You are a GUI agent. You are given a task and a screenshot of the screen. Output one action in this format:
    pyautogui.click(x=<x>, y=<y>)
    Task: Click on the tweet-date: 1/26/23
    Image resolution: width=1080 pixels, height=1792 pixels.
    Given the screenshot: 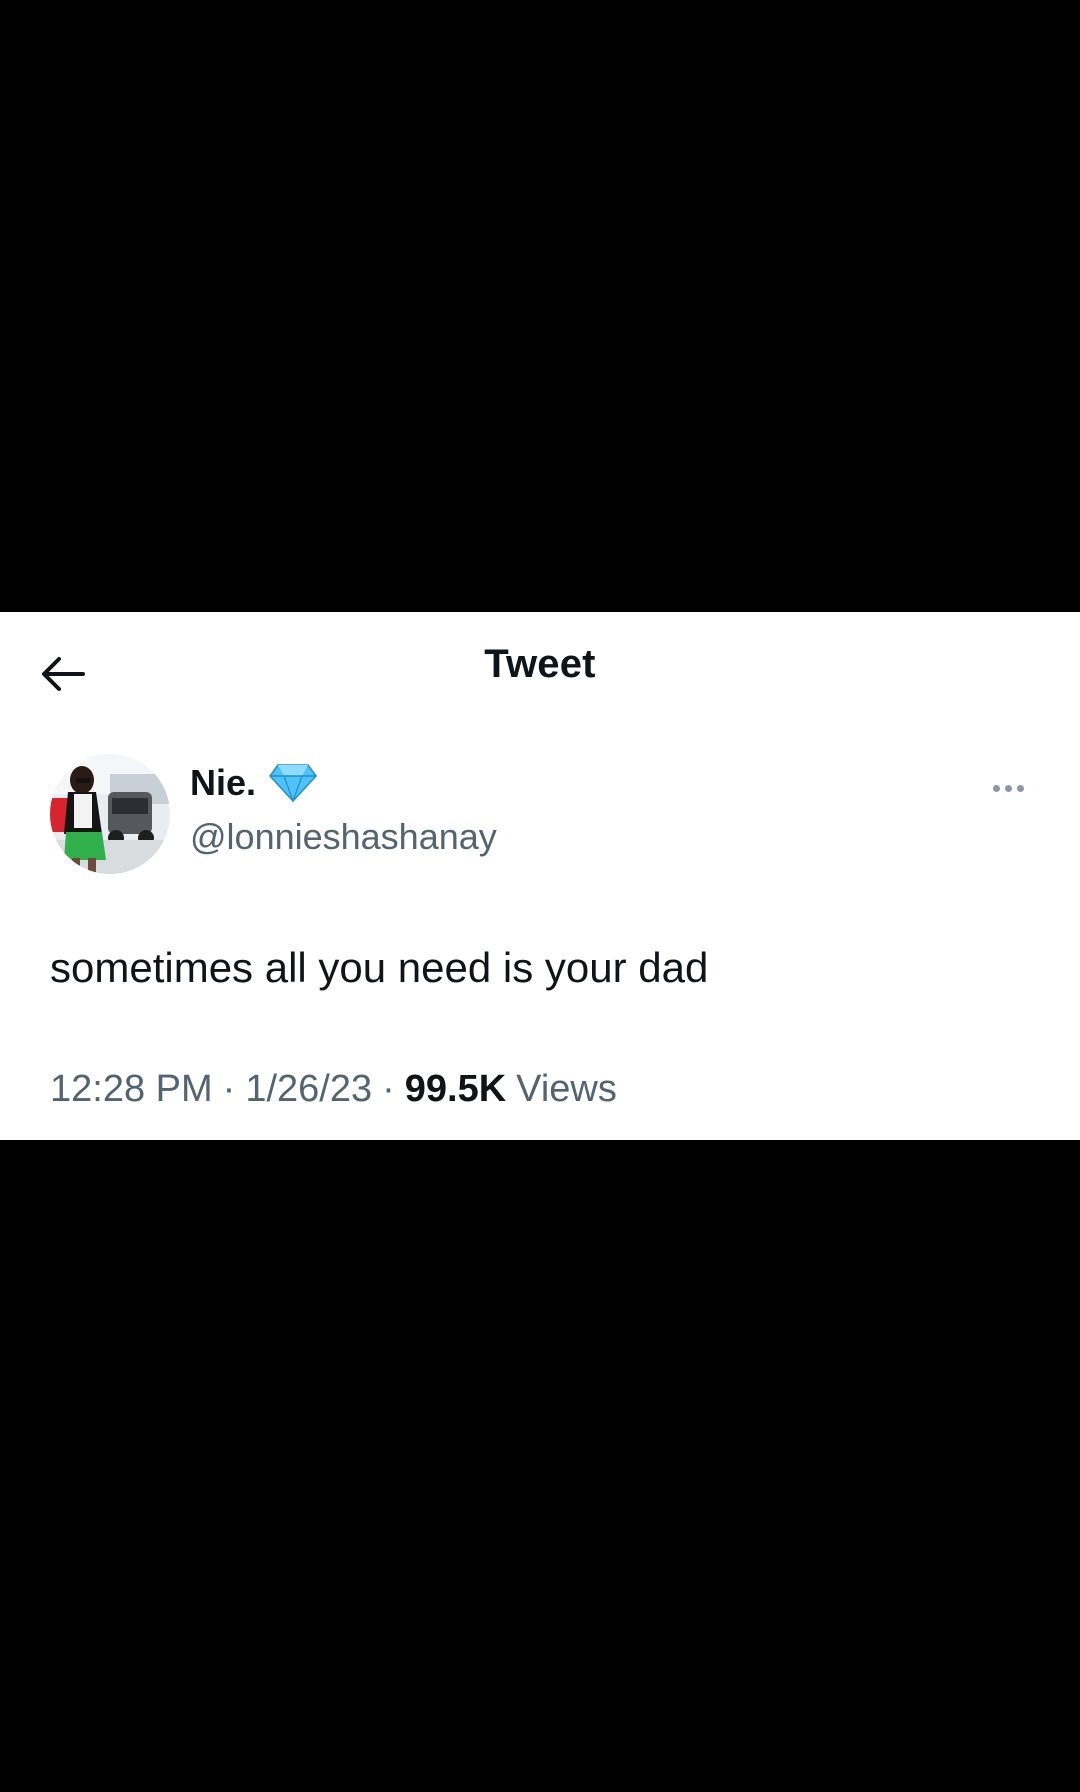 What is the action you would take?
    pyautogui.click(x=308, y=1089)
    